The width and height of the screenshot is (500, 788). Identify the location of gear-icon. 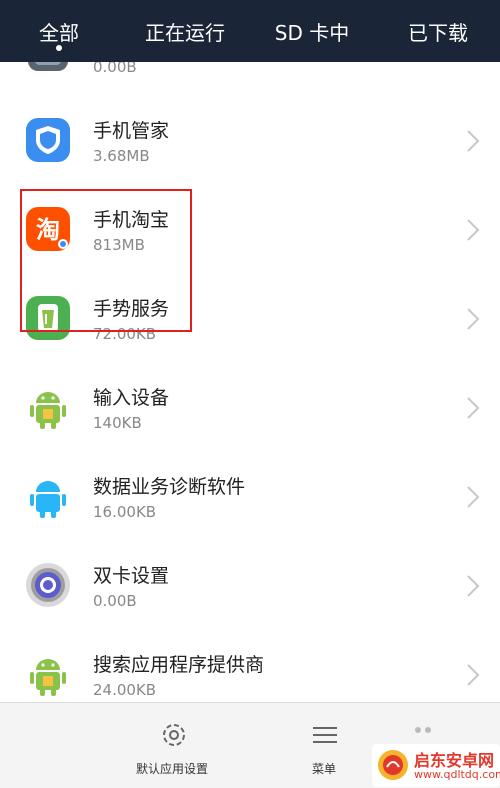
(174, 735).